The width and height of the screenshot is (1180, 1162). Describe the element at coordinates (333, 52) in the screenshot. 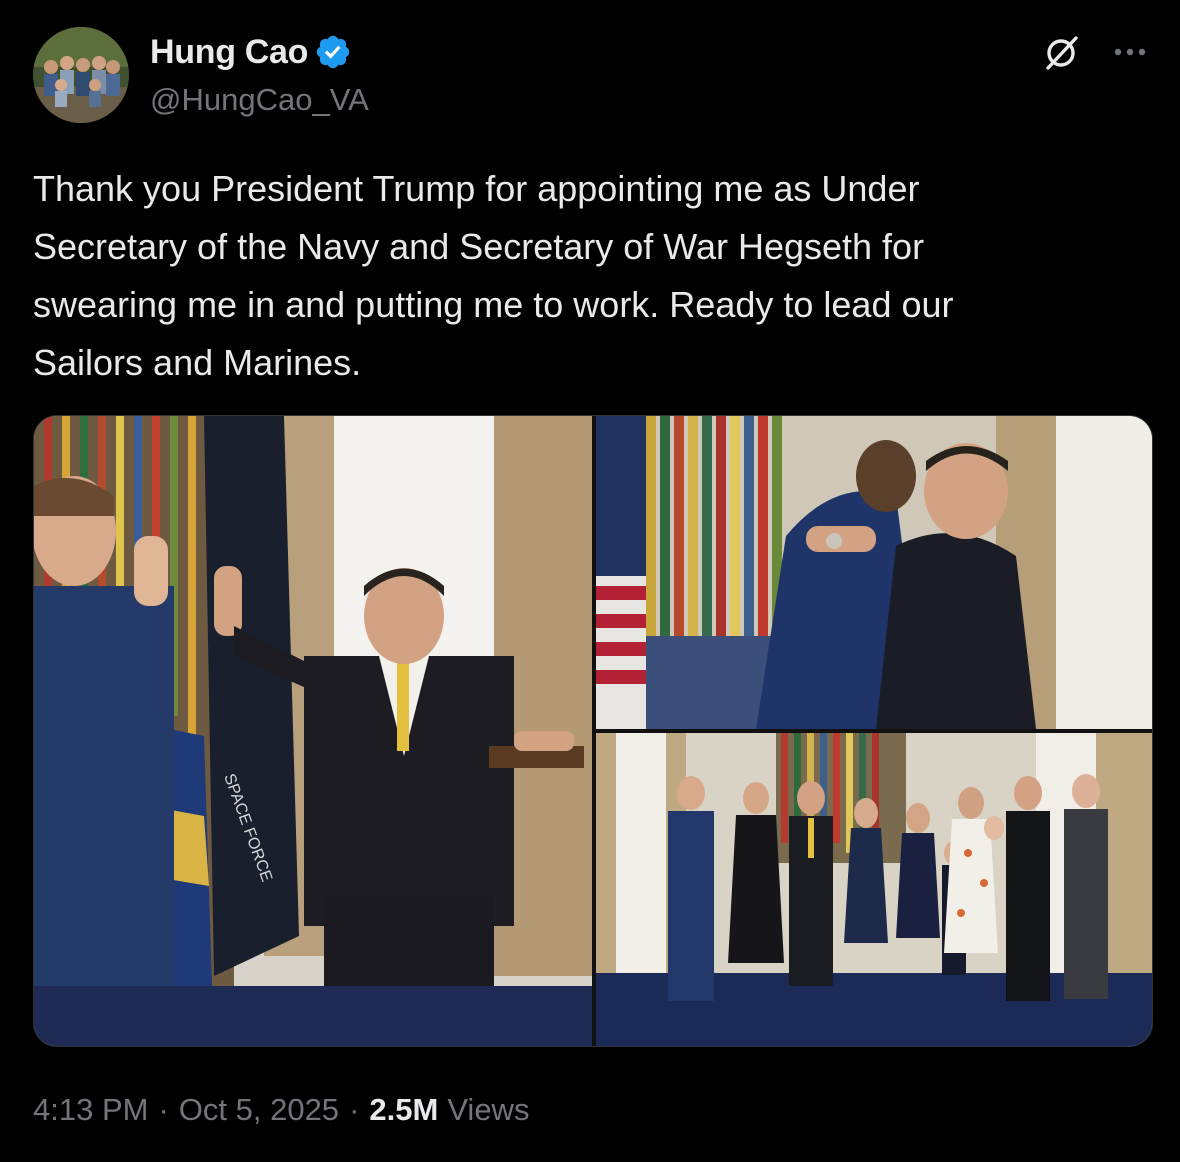

I see `verified-badge-icon` at that location.